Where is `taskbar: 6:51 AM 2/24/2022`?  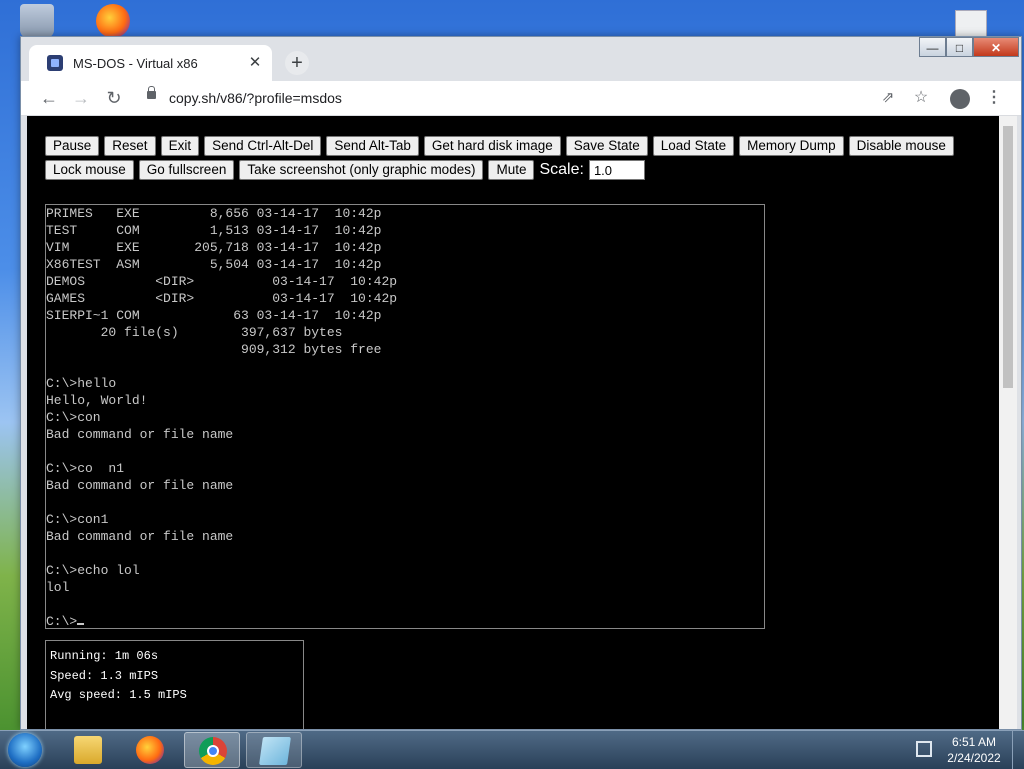
taskbar: 6:51 AM 2/24/2022 is located at coordinates (512, 749).